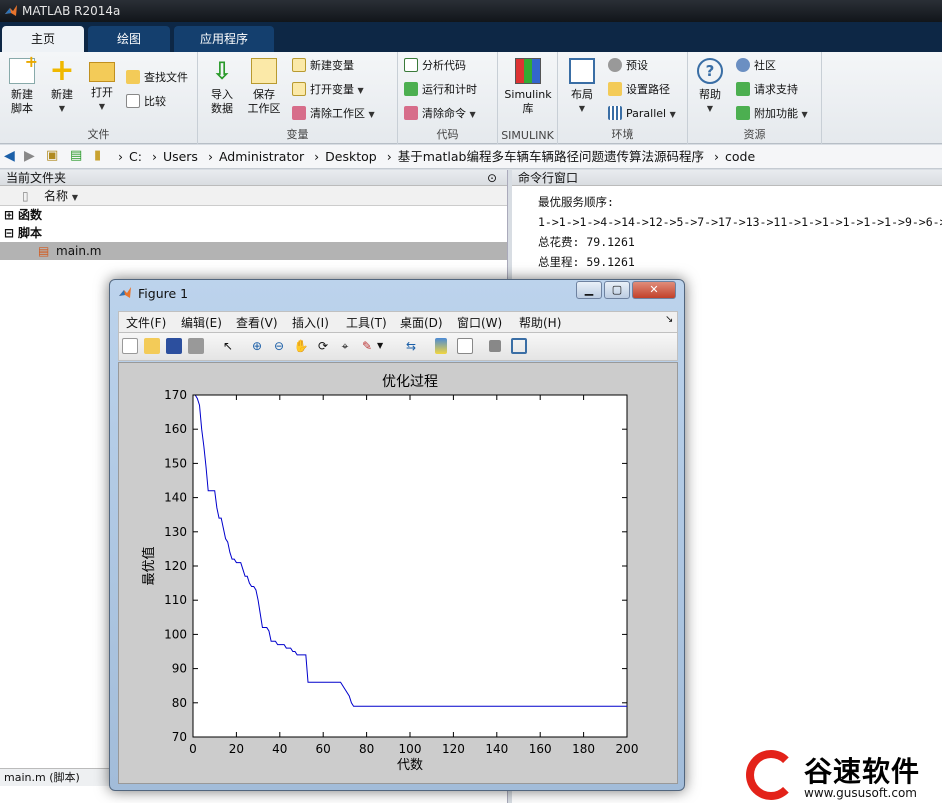 The height and width of the screenshot is (803, 942). Describe the element at coordinates (175, 532) in the screenshot. I see `y-tick-label: 130` at that location.